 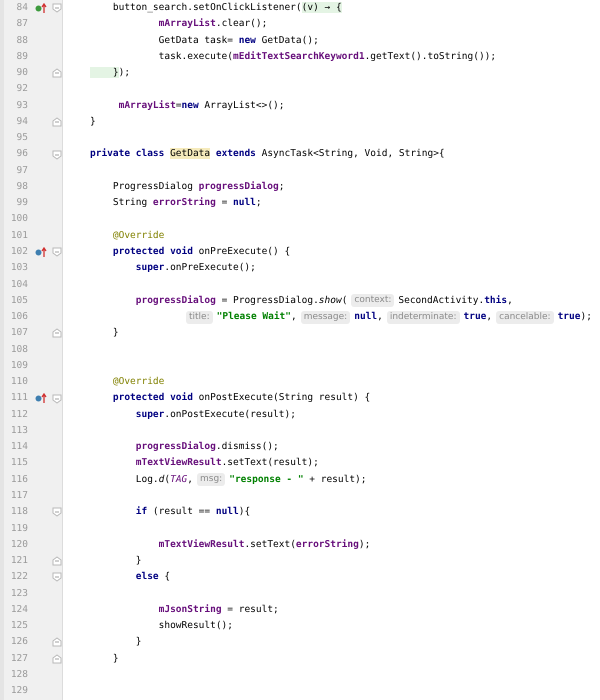 What do you see at coordinates (19, 398) in the screenshot?
I see `line-number: 111` at bounding box center [19, 398].